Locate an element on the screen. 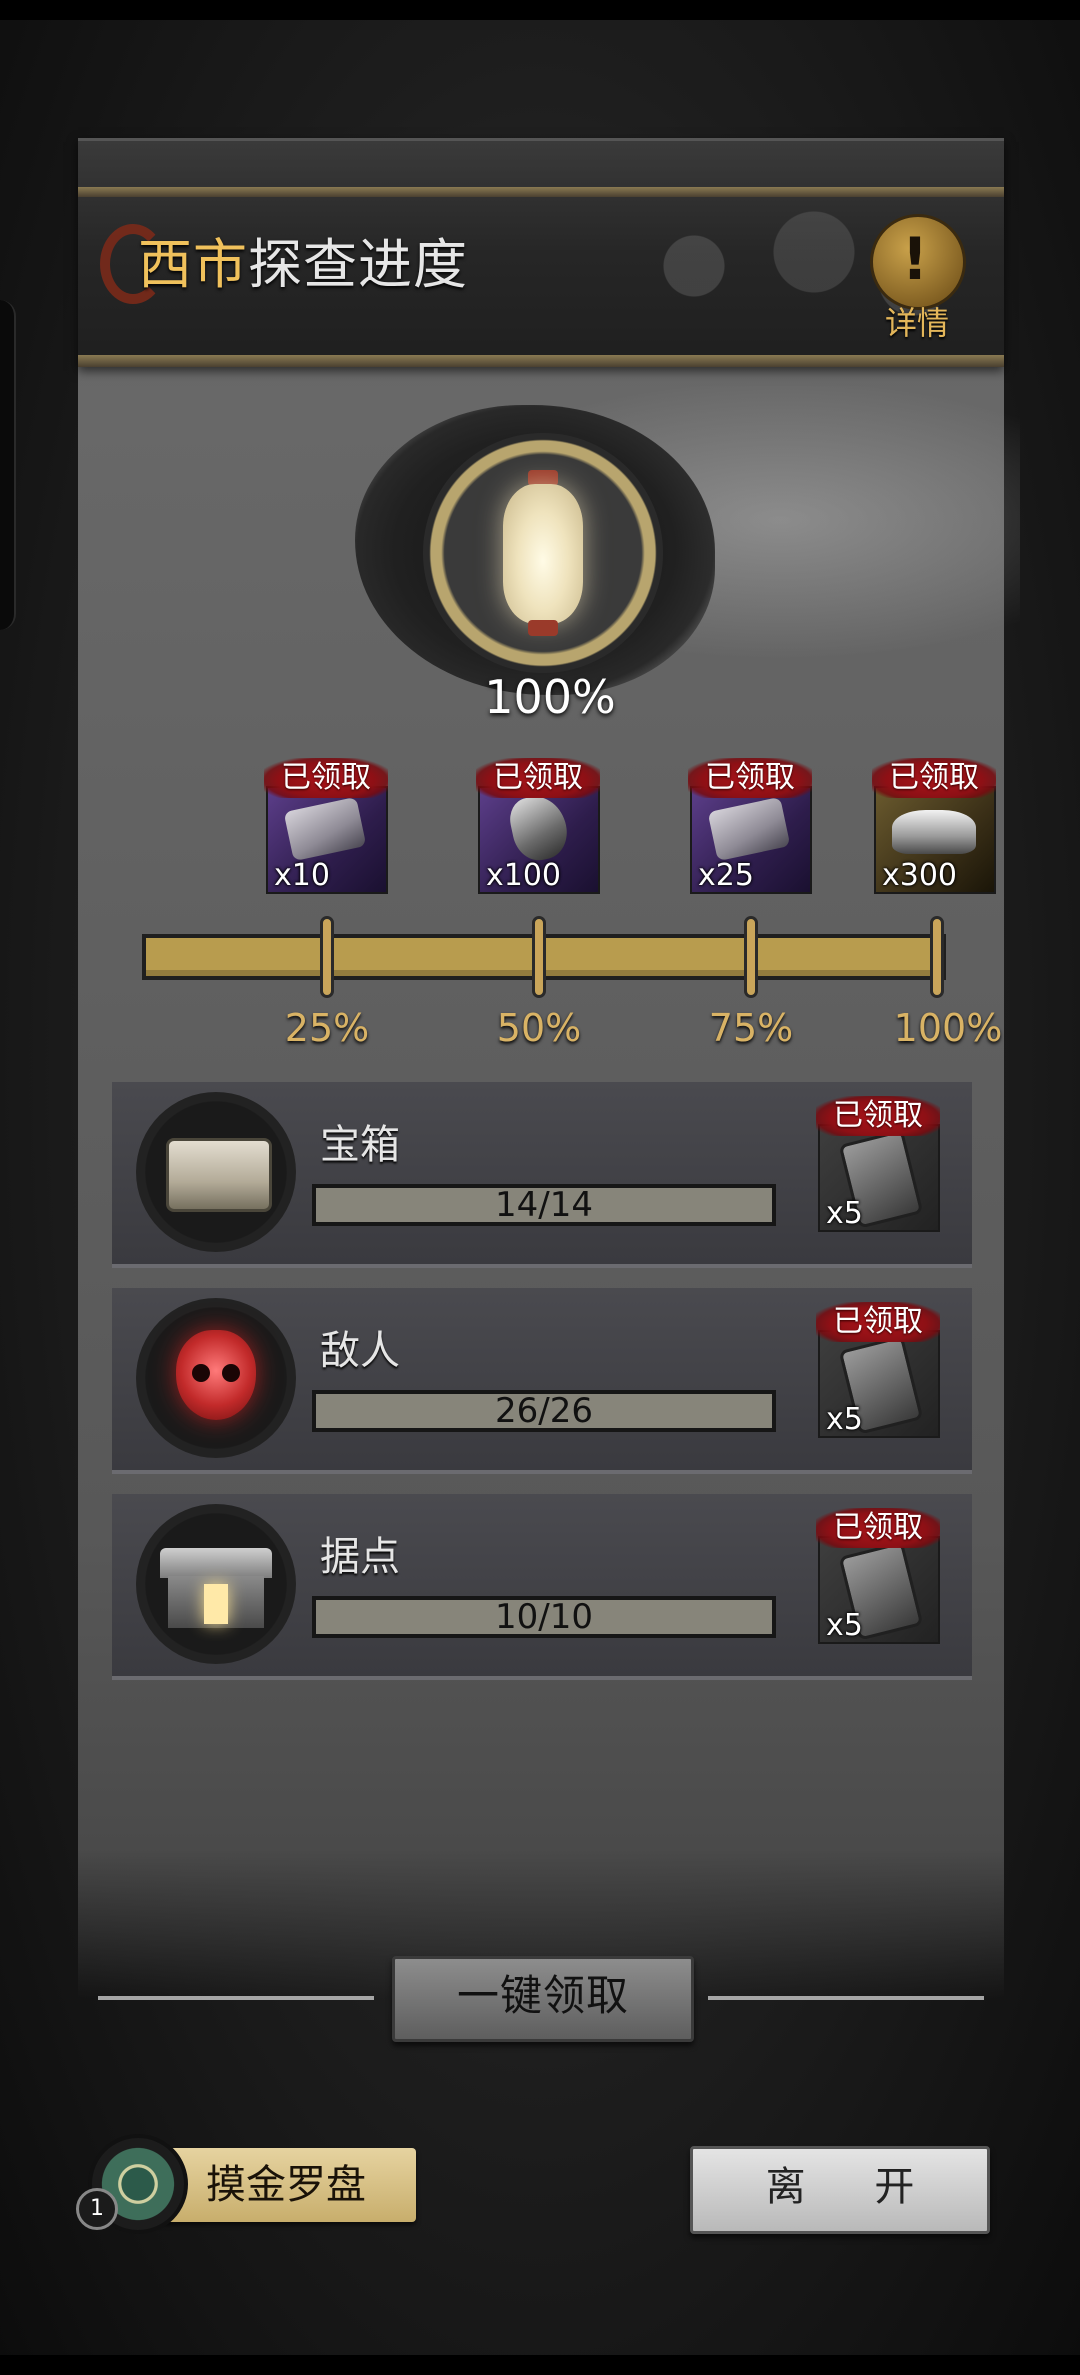  detail-label: 详情 is located at coordinates (916, 323).